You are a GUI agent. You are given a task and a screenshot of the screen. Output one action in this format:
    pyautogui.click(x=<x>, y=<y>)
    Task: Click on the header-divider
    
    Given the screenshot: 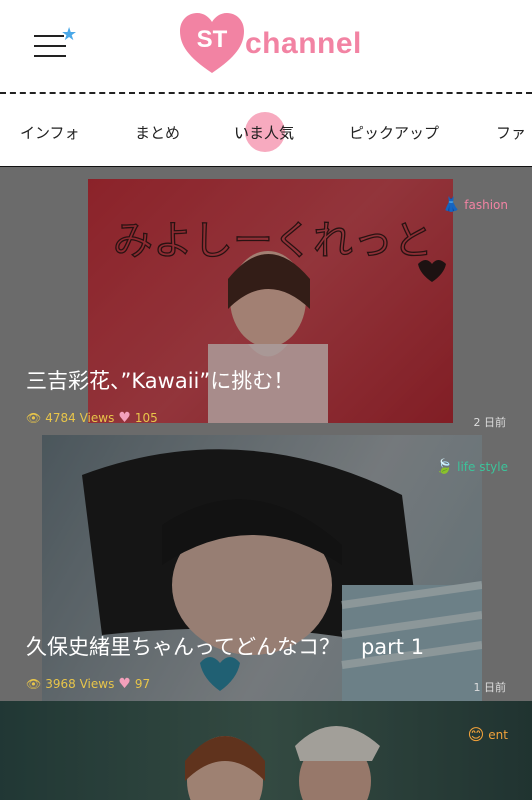 What is the action you would take?
    pyautogui.click(x=266, y=93)
    